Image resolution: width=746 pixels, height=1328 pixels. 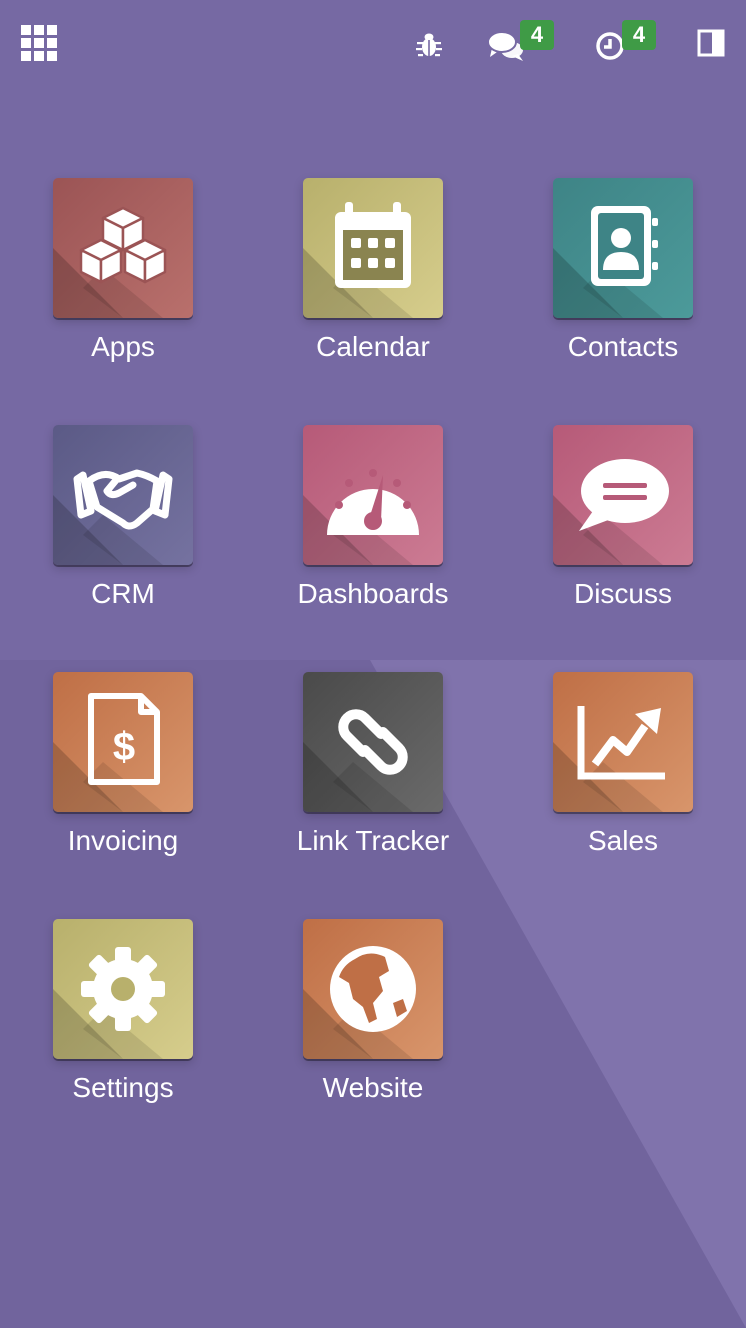 What do you see at coordinates (373, 43) in the screenshot?
I see `top-bar: 4 4` at bounding box center [373, 43].